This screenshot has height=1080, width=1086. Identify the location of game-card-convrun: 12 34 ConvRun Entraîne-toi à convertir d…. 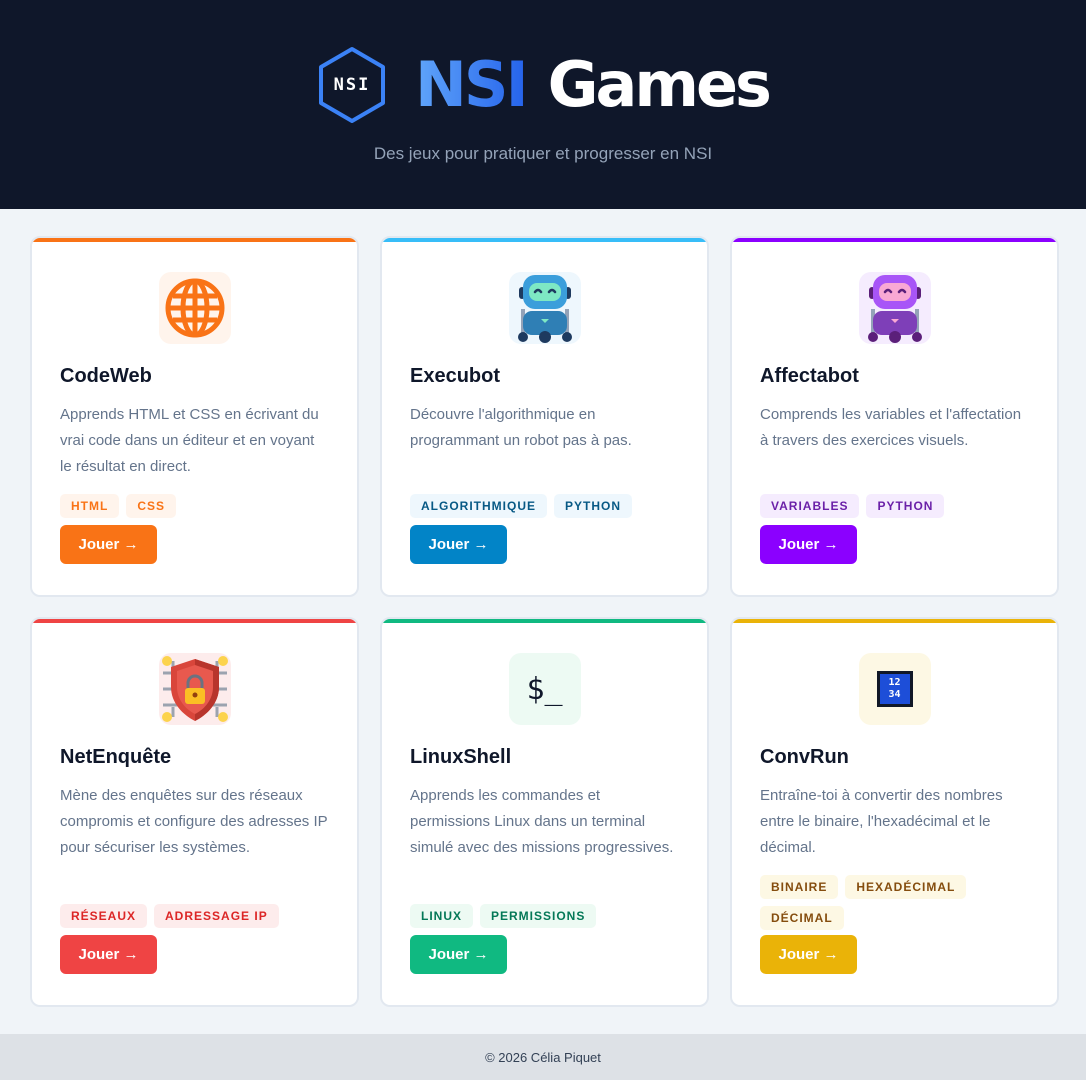
(894, 812).